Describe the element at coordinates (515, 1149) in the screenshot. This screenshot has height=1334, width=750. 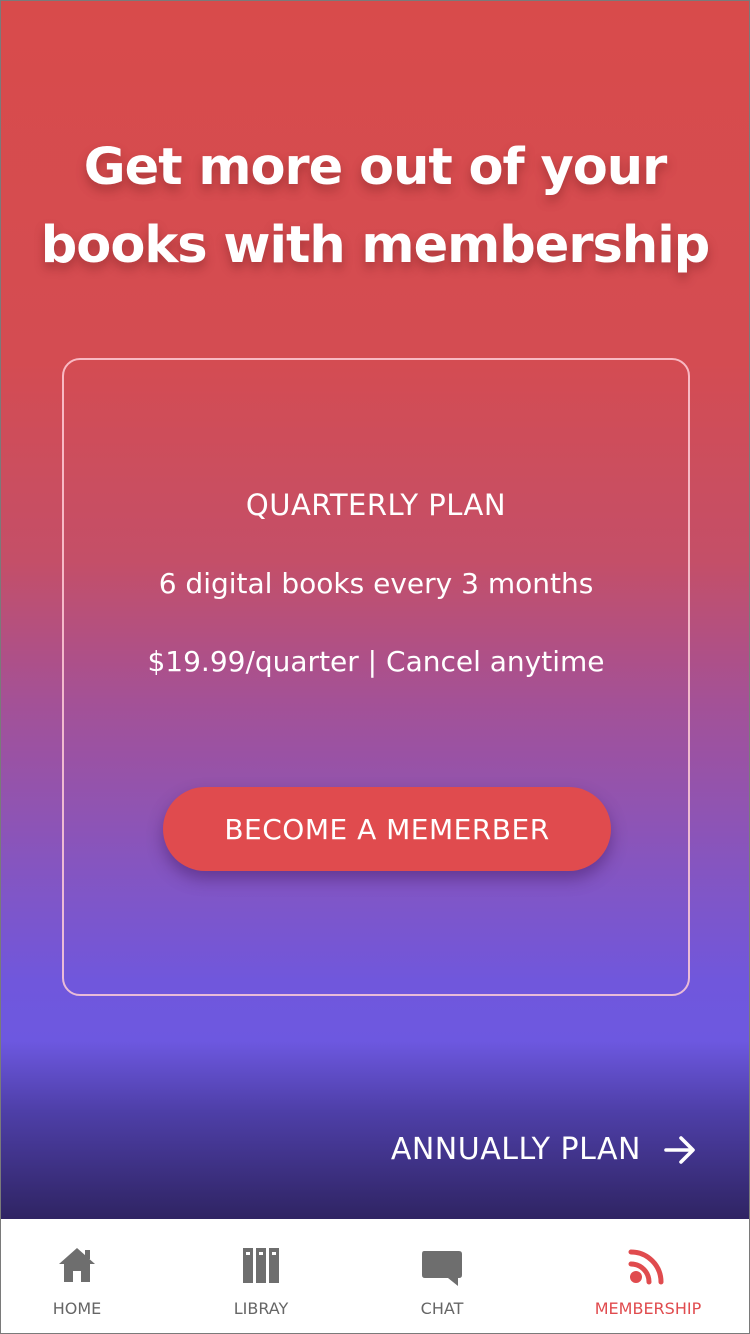
I see `annually-plan-label: ANNUALLY PLAN` at that location.